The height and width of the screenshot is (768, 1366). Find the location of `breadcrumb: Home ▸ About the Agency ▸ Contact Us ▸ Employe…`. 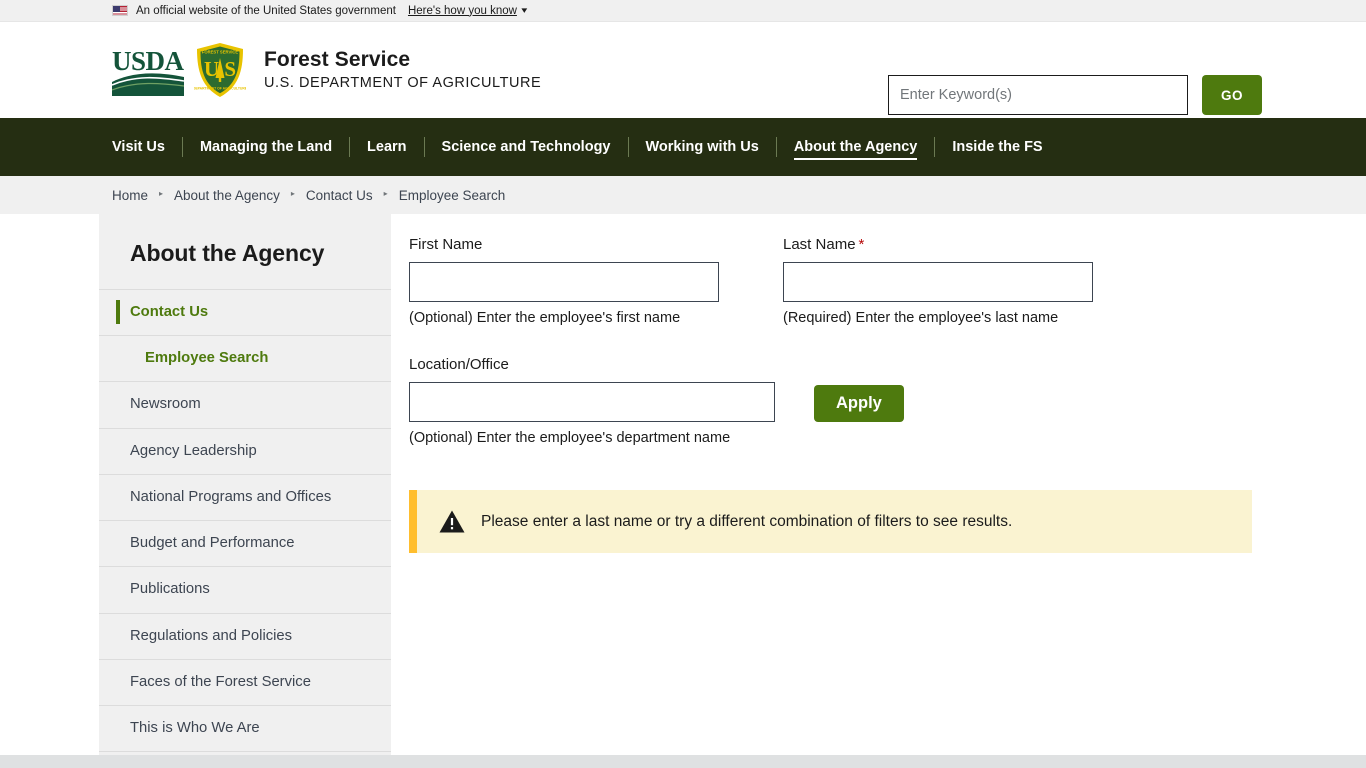

breadcrumb: Home ▸ About the Agency ▸ Contact Us ▸ Employe… is located at coordinates (683, 195).